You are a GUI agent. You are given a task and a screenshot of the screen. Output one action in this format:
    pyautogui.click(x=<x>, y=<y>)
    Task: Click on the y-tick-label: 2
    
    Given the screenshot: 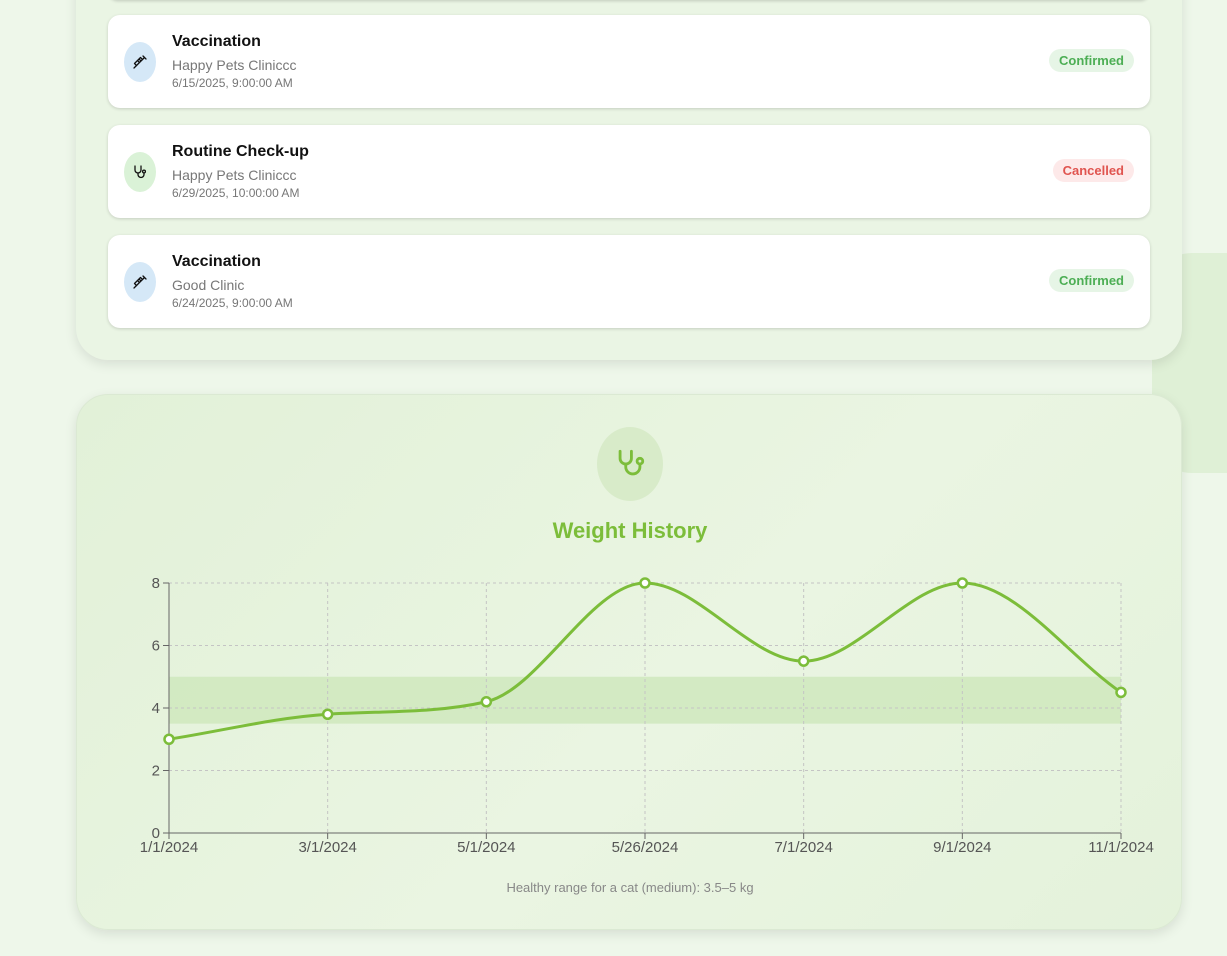 What is the action you would take?
    pyautogui.click(x=156, y=771)
    